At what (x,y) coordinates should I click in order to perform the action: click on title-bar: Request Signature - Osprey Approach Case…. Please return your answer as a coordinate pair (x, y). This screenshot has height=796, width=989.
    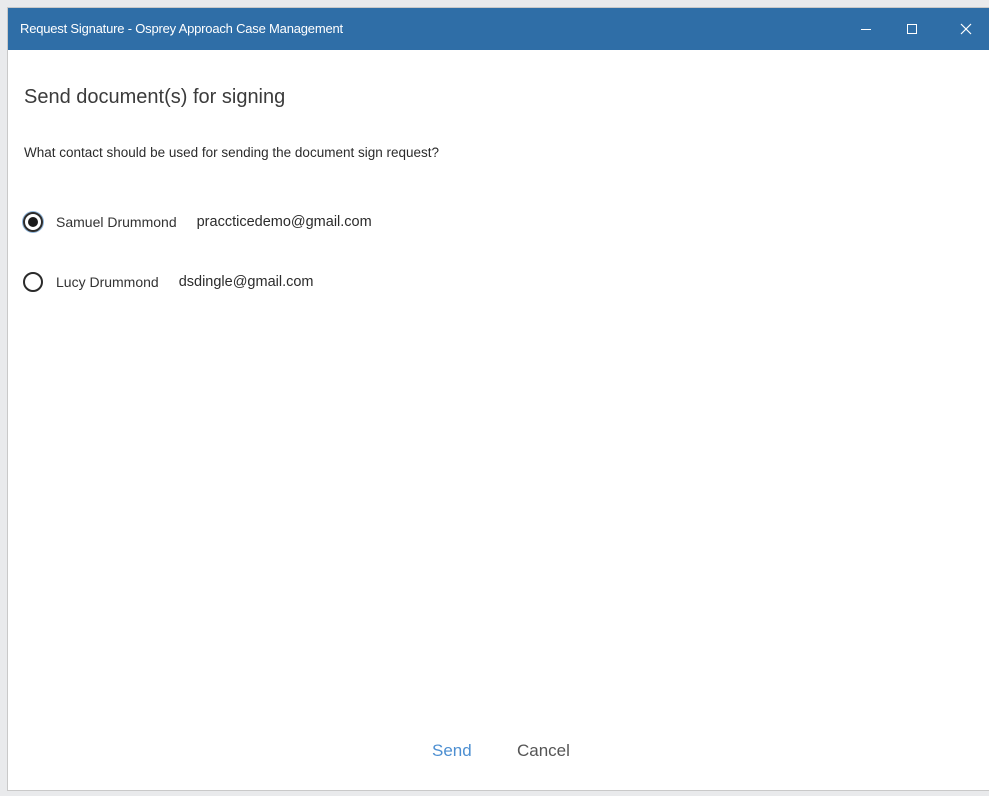
    Looking at the image, I should click on (498, 29).